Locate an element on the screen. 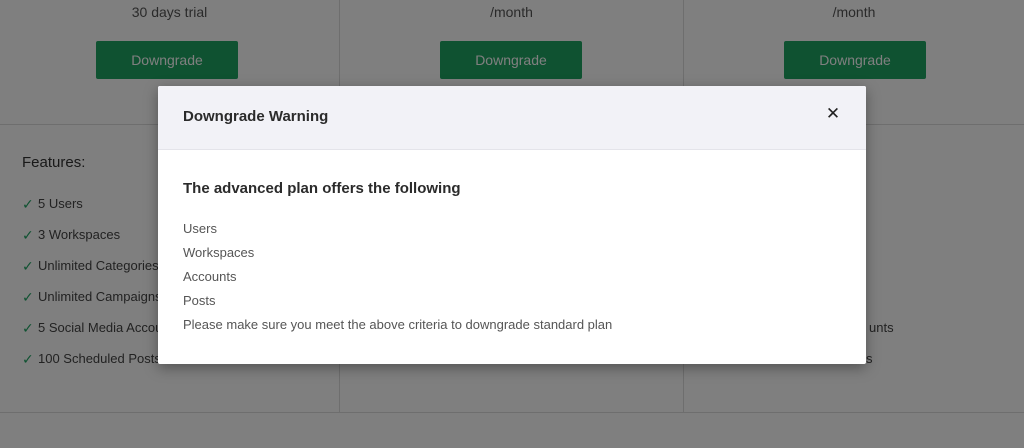 The height and width of the screenshot is (448, 1024). requirements-list: Users Workspaces Accounts Posts is located at coordinates (512, 268).